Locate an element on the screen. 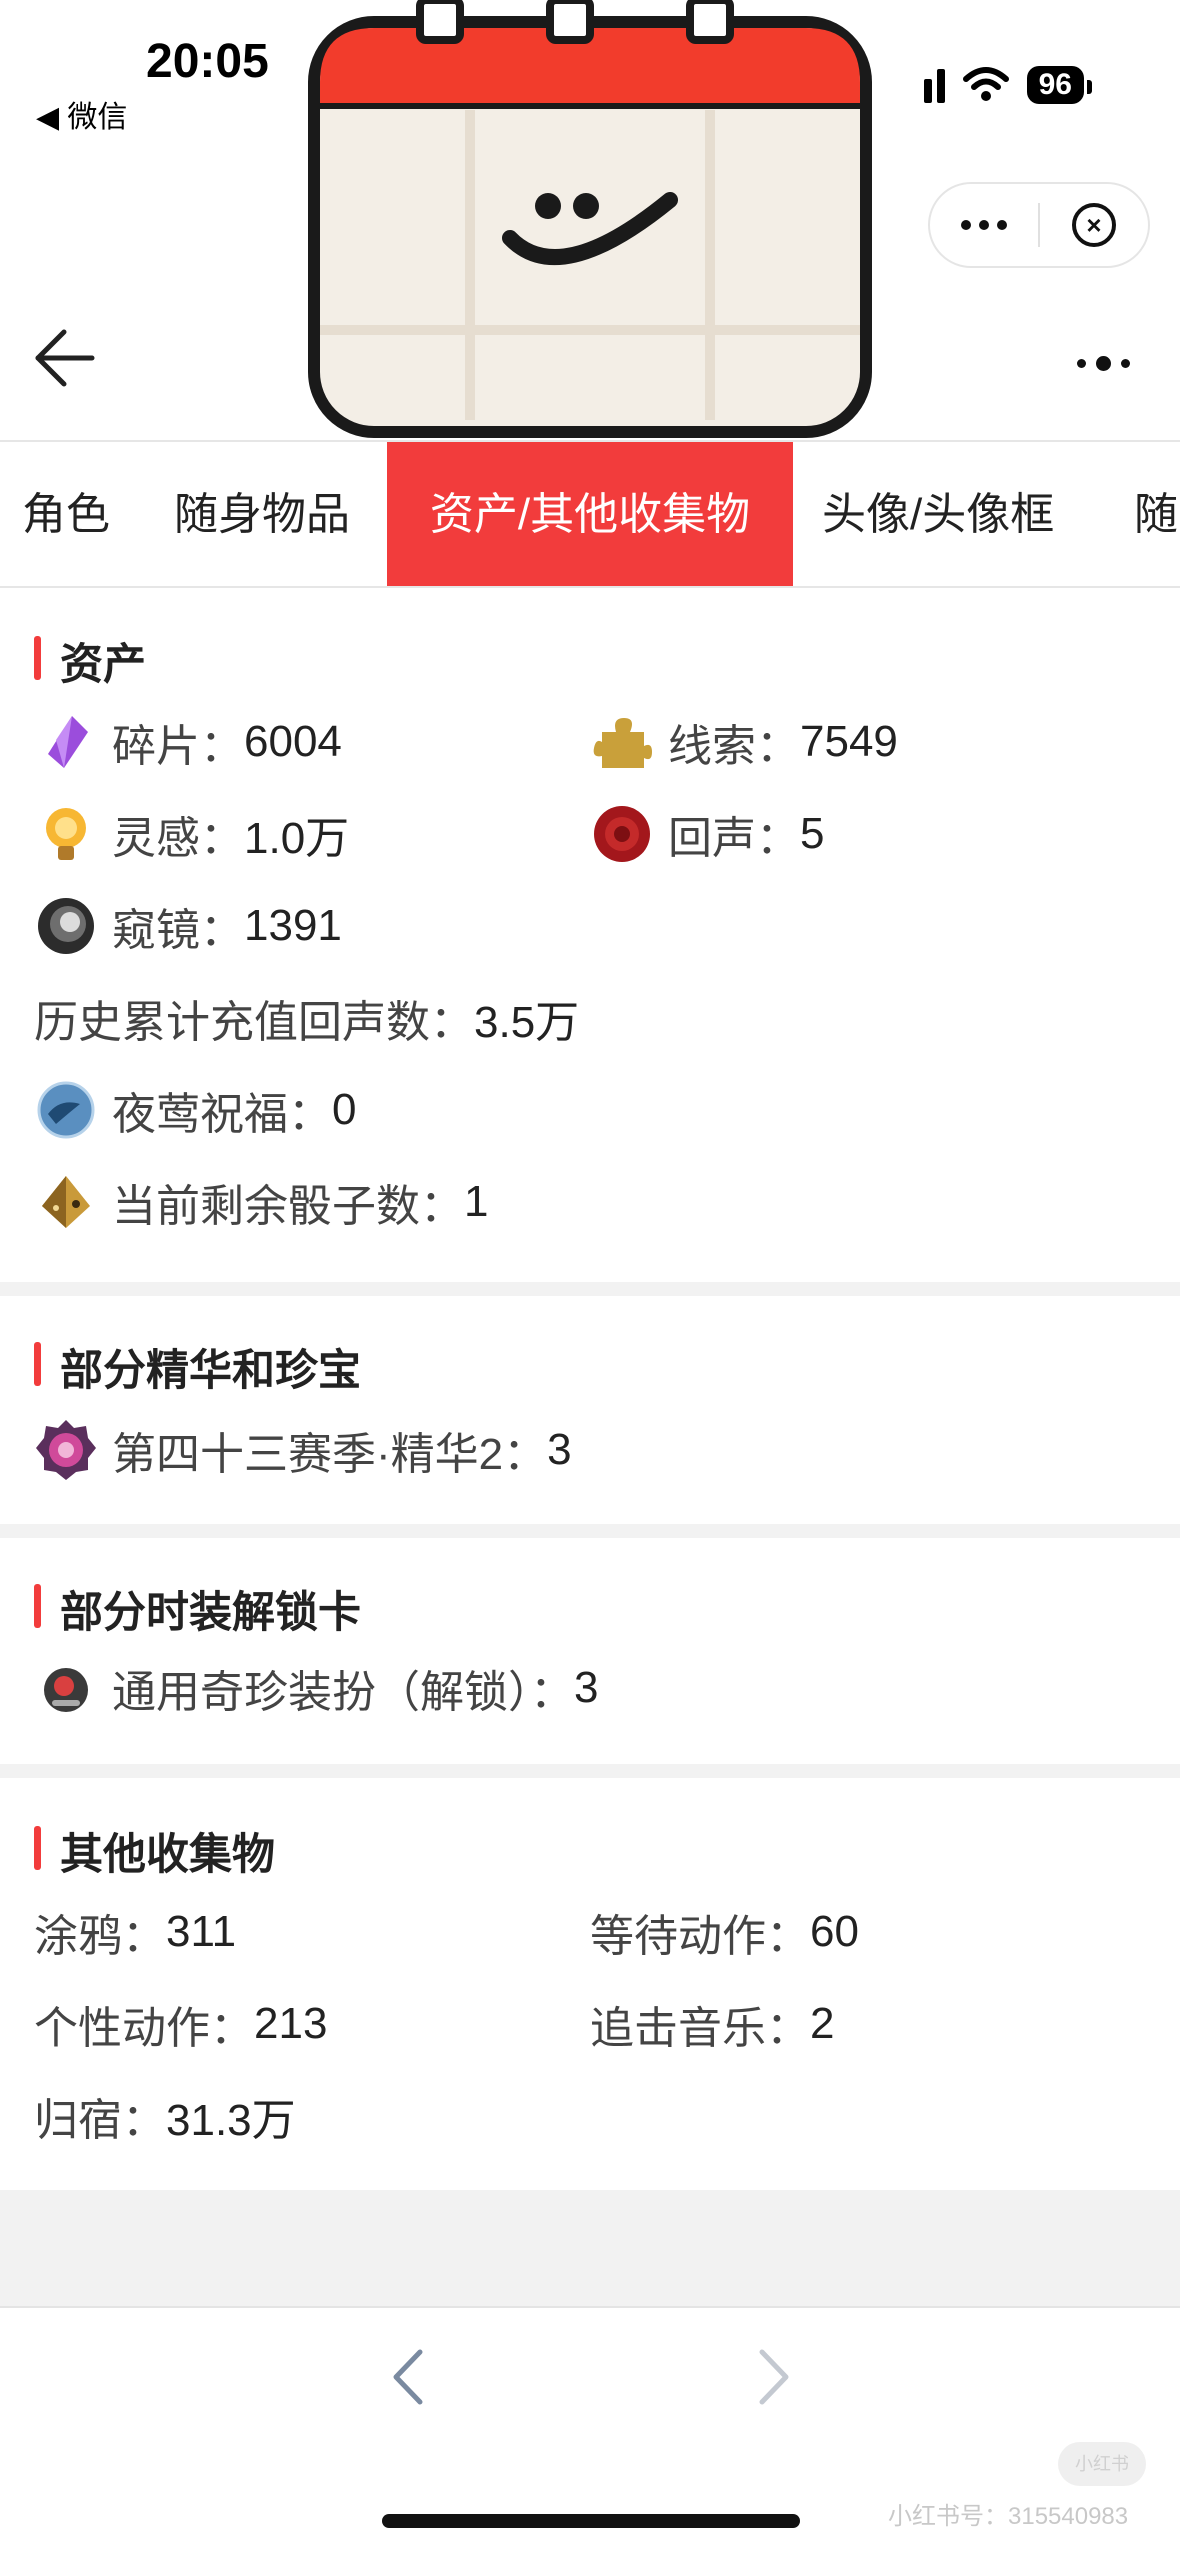 This screenshot has height=2556, width=1180. section-title: 部分时装解锁卡 is located at coordinates (197, 1609).